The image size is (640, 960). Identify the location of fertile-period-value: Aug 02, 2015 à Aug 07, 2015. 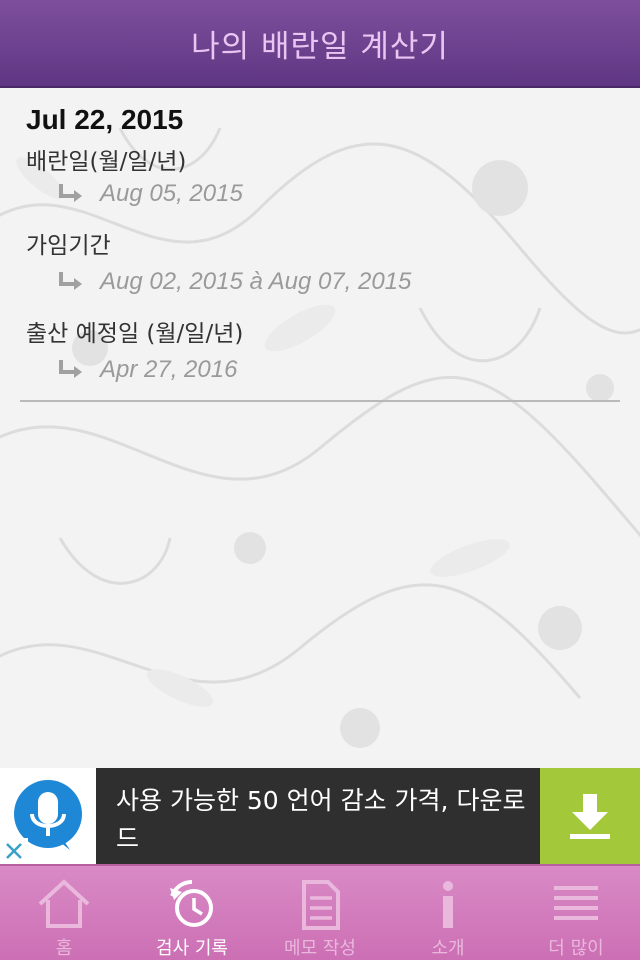
(256, 281).